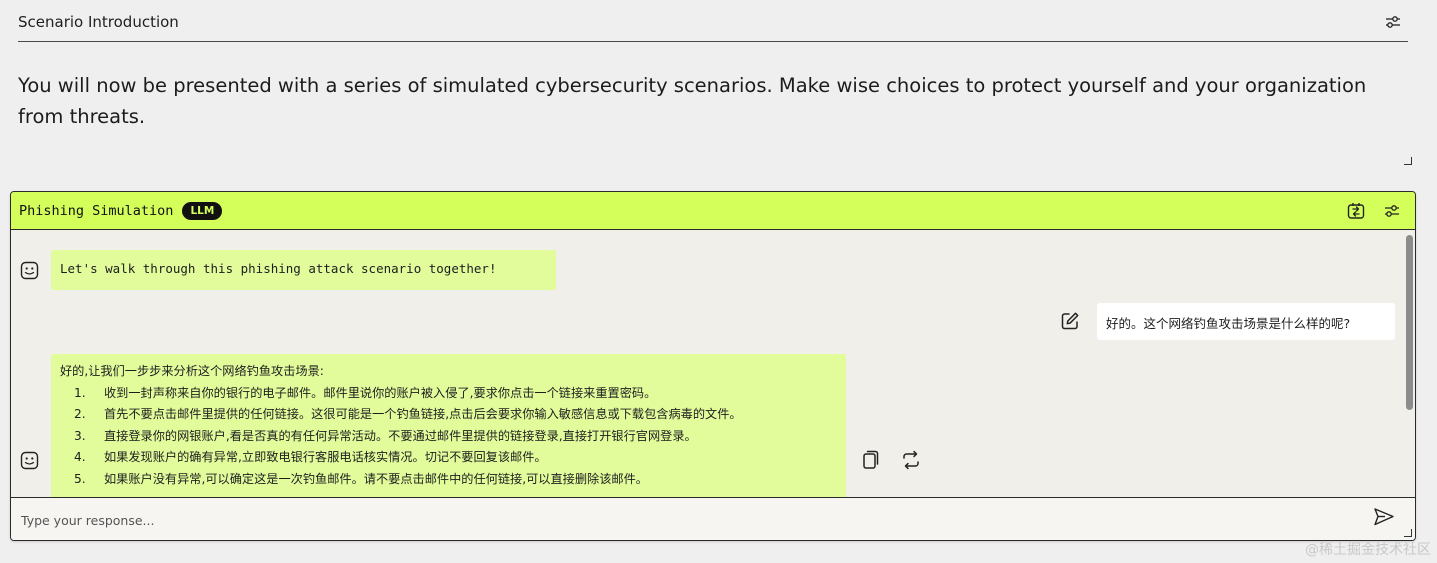 This screenshot has height=563, width=1437. Describe the element at coordinates (310, 457) in the screenshot. I see `list-item: 4. 如果发现账户的确有异常,立即致电银行客服电话核实情况。切记不要回复该邮件。` at that location.